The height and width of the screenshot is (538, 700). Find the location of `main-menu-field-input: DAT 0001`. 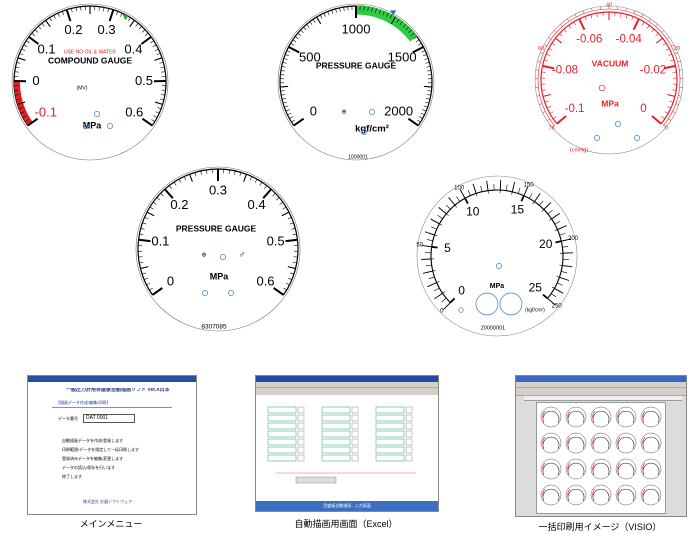

main-menu-field-input: DAT 0001 is located at coordinates (109, 418).